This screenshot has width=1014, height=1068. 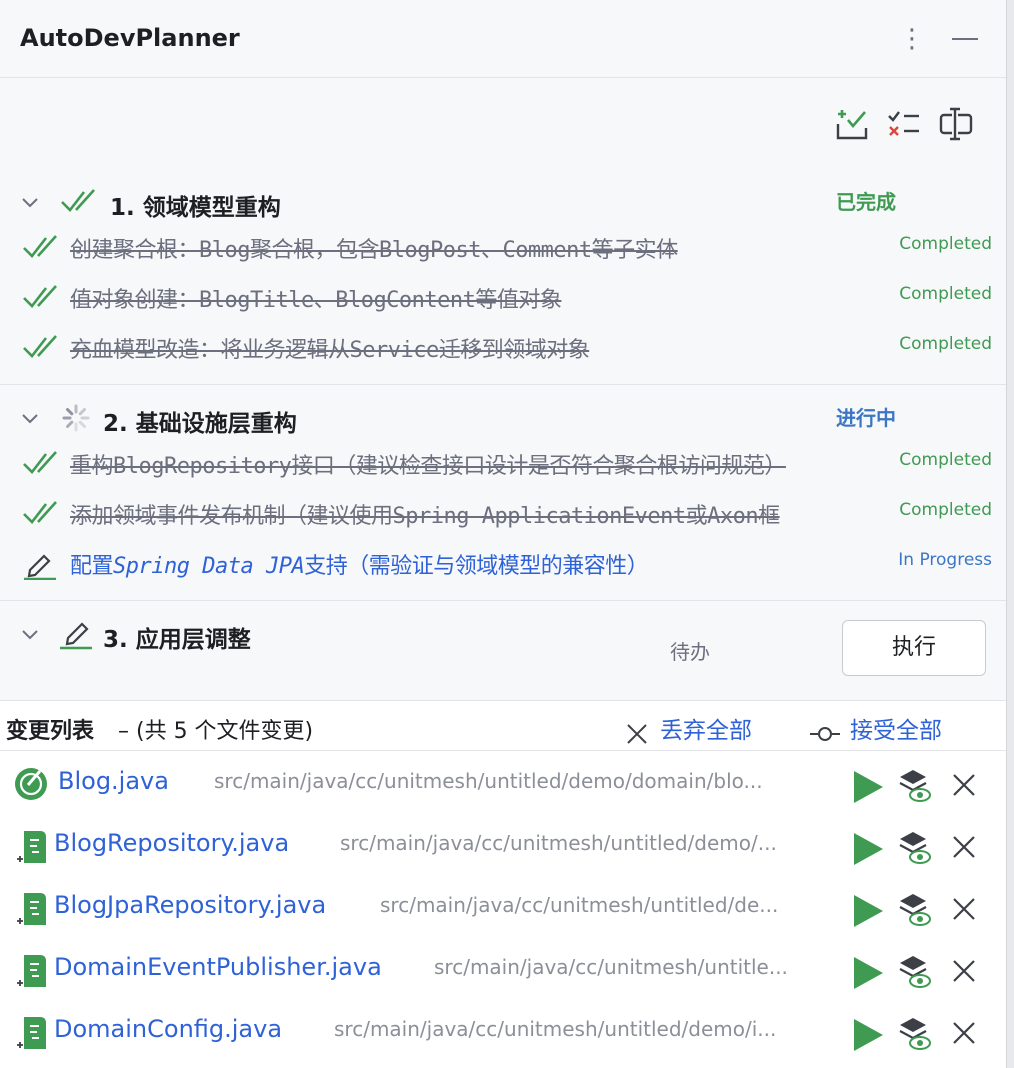 What do you see at coordinates (374, 250) in the screenshot?
I see `task-text: 创建聚合根：Blog聚合根，包含BlogPost、Comment等子实体` at bounding box center [374, 250].